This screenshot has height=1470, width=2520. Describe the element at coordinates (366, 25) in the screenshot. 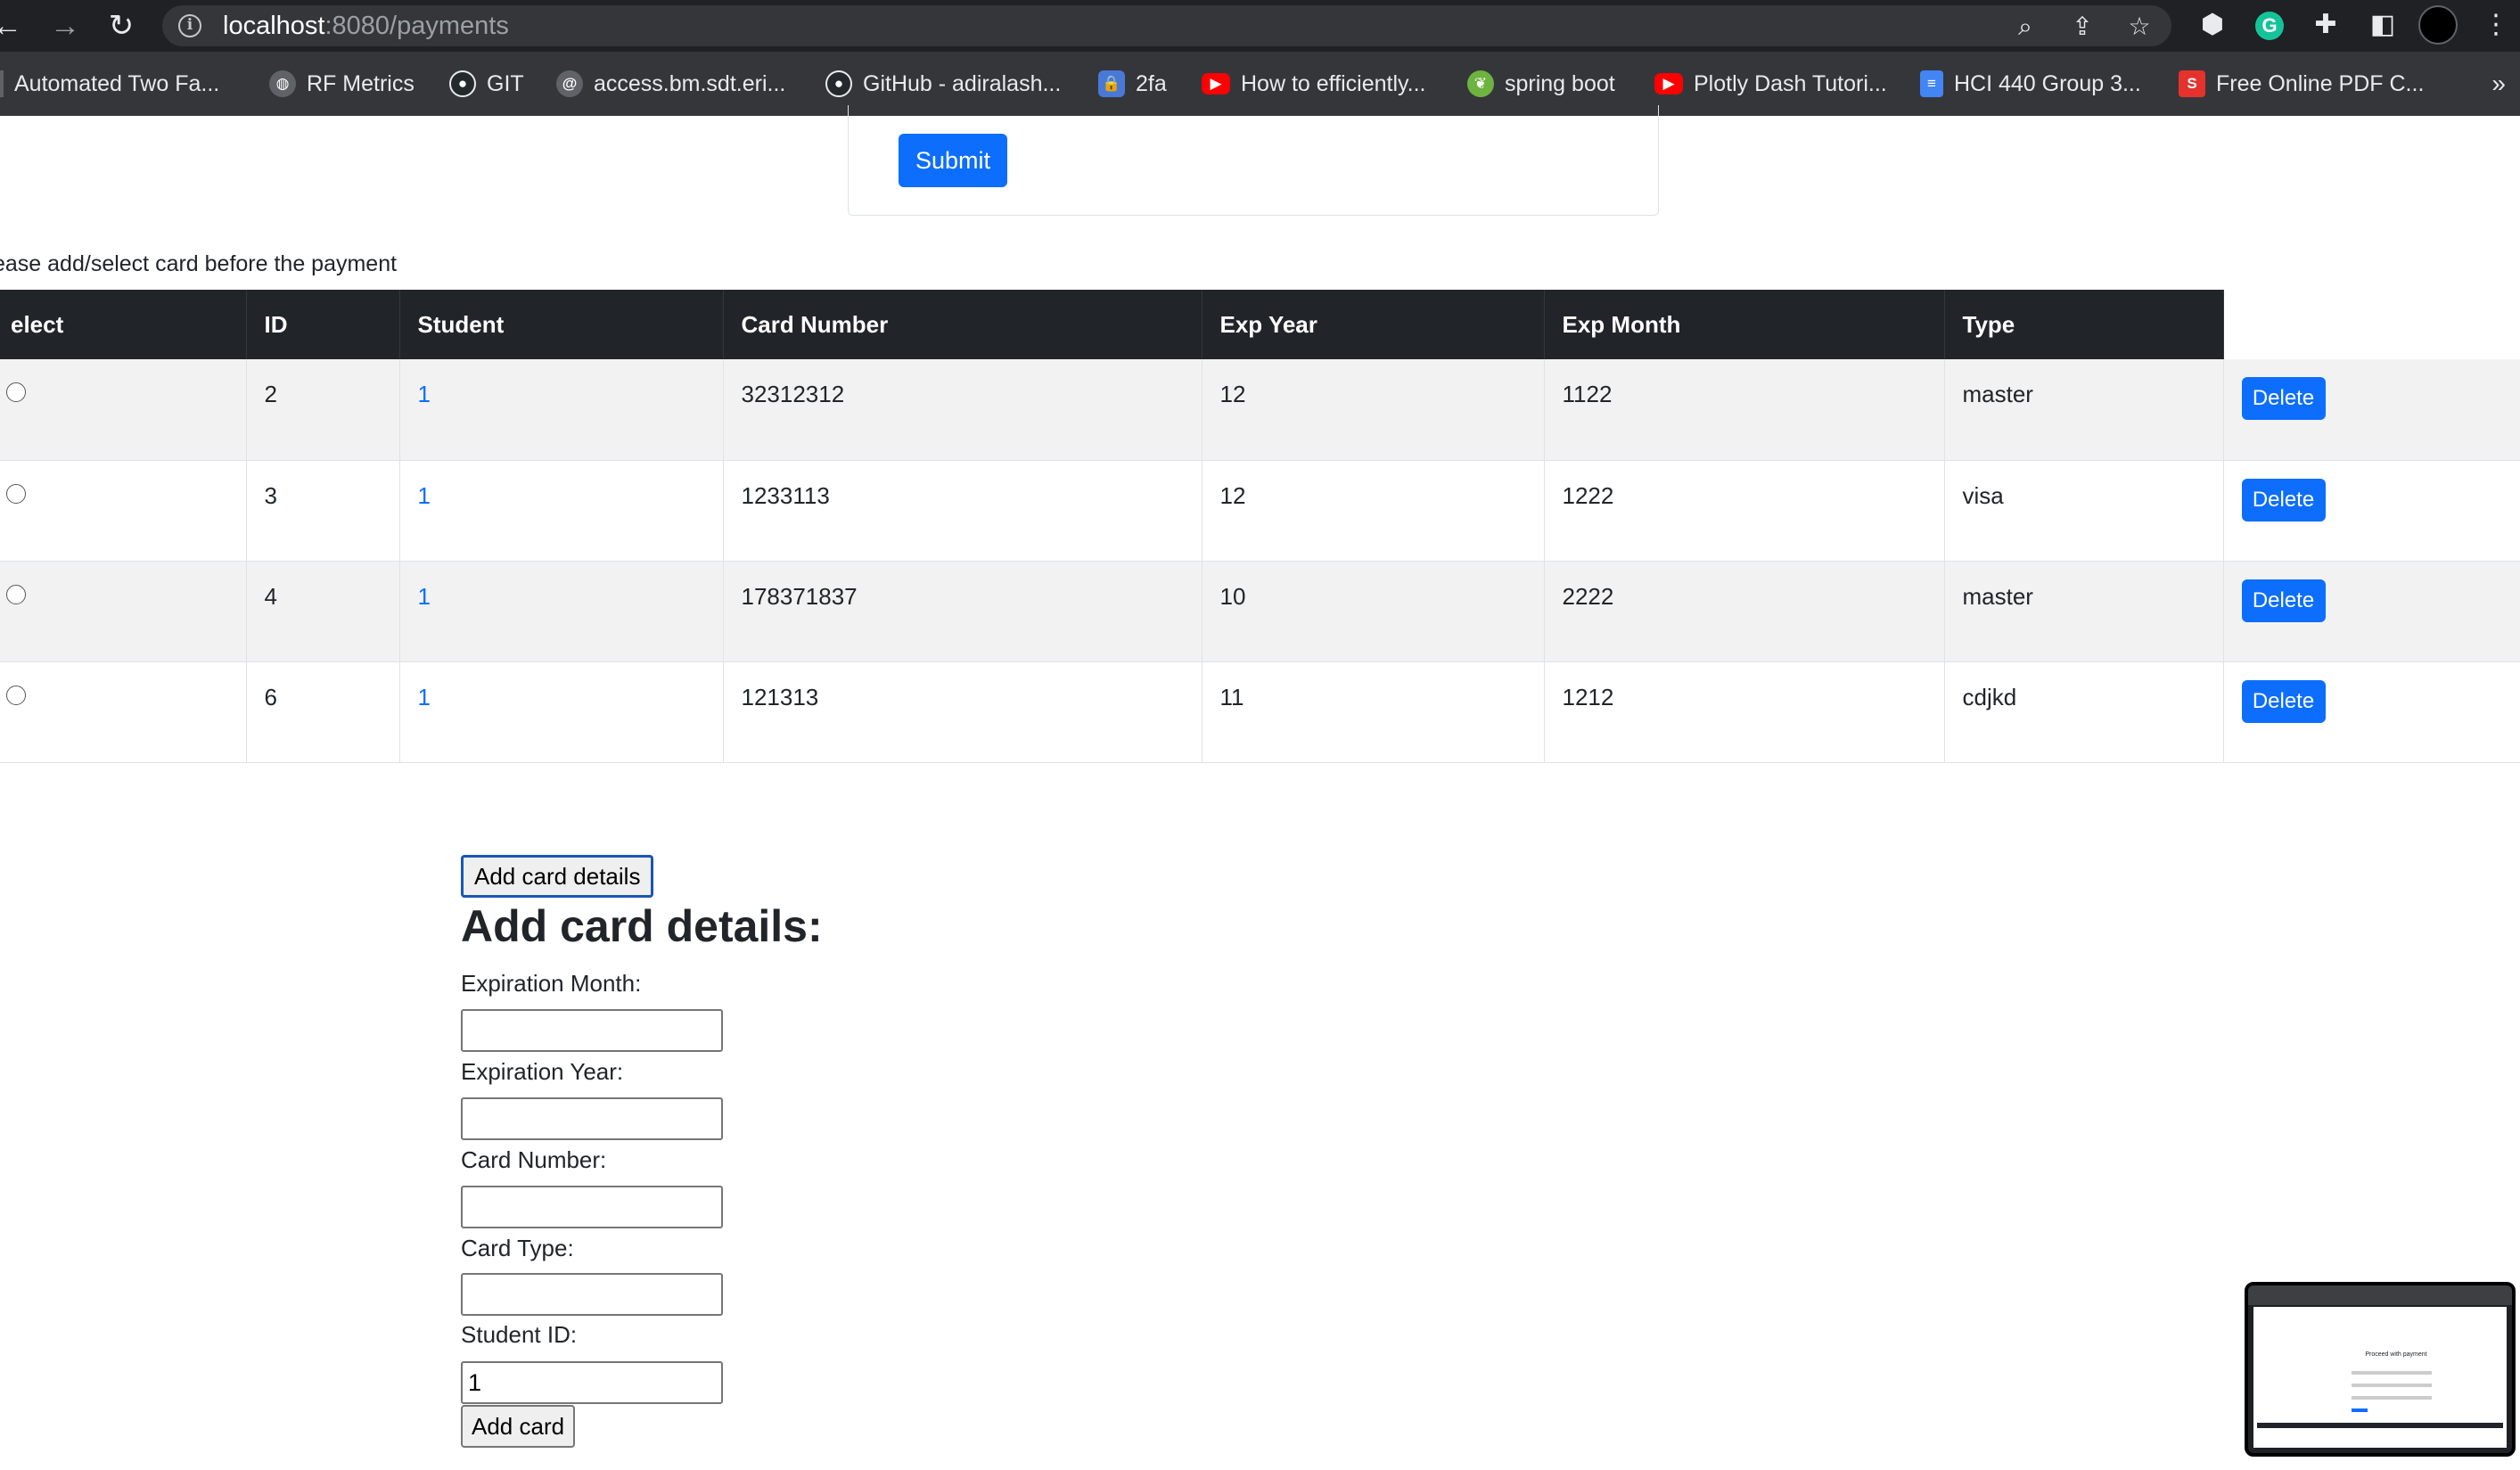

I see `url-text: localhost:8080/payments` at that location.